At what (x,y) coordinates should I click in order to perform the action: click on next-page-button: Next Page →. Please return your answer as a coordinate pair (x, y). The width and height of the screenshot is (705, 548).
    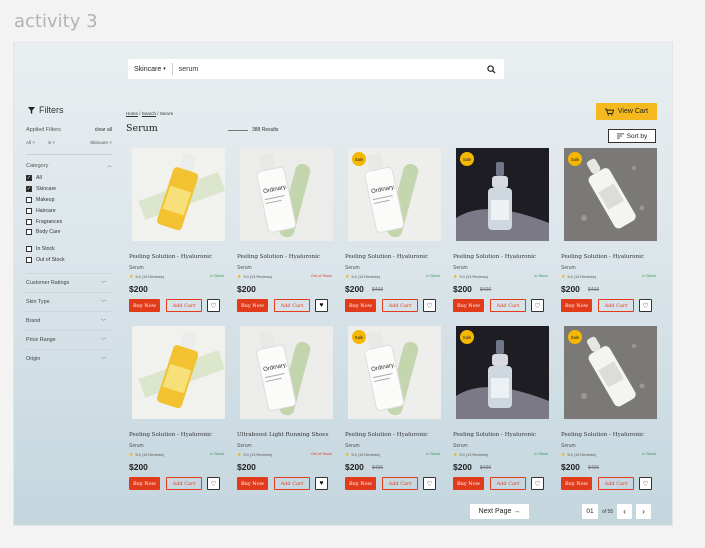
    Looking at the image, I should click on (499, 511).